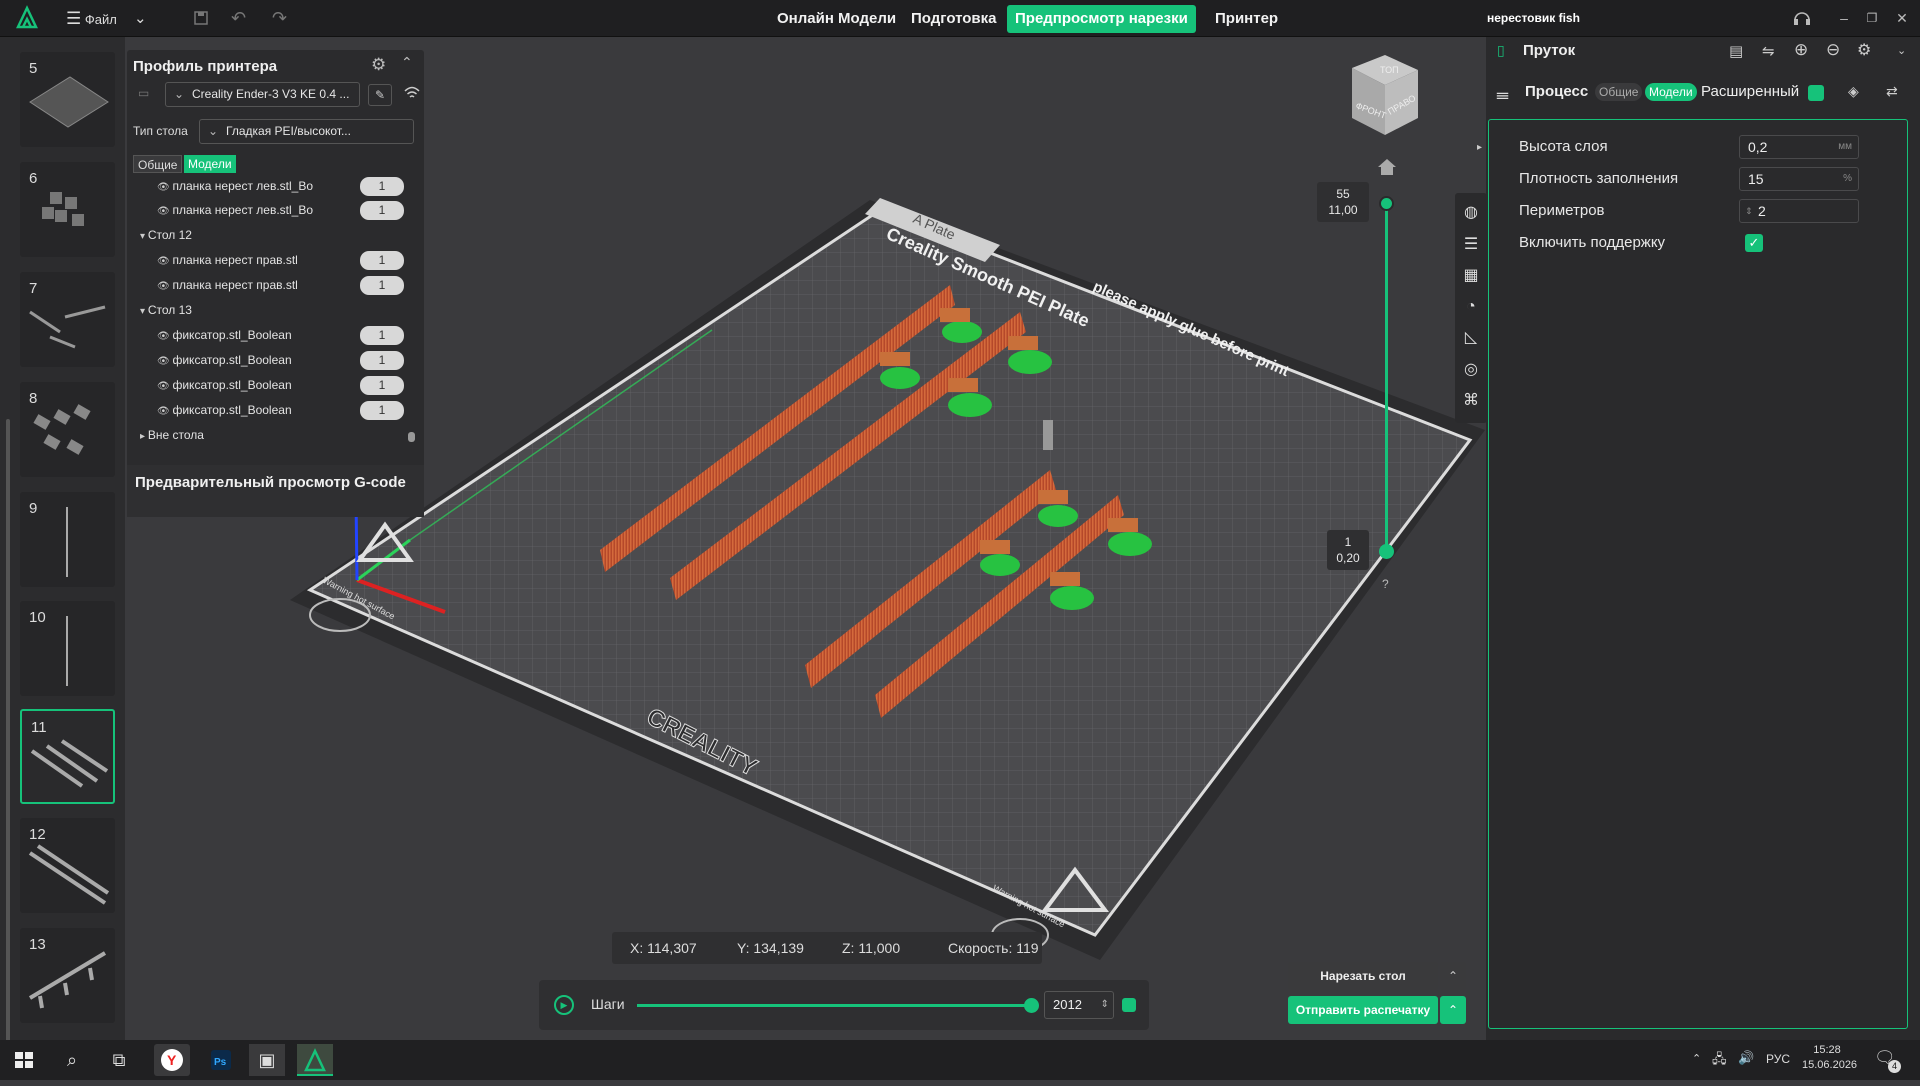  I want to click on layers-icon: ☰, so click(1471, 245).